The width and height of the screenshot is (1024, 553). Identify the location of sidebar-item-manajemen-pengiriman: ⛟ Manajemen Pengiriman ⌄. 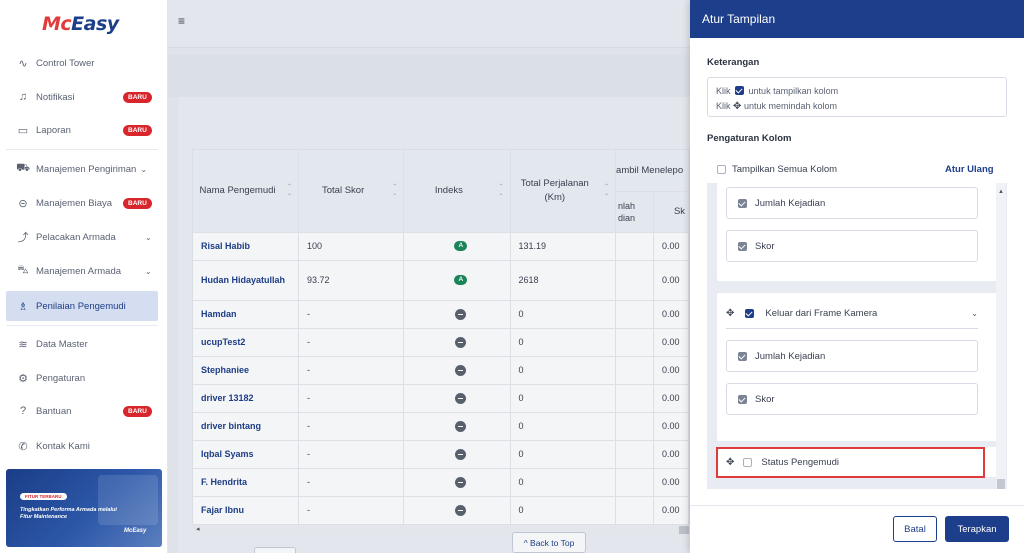
(84, 169).